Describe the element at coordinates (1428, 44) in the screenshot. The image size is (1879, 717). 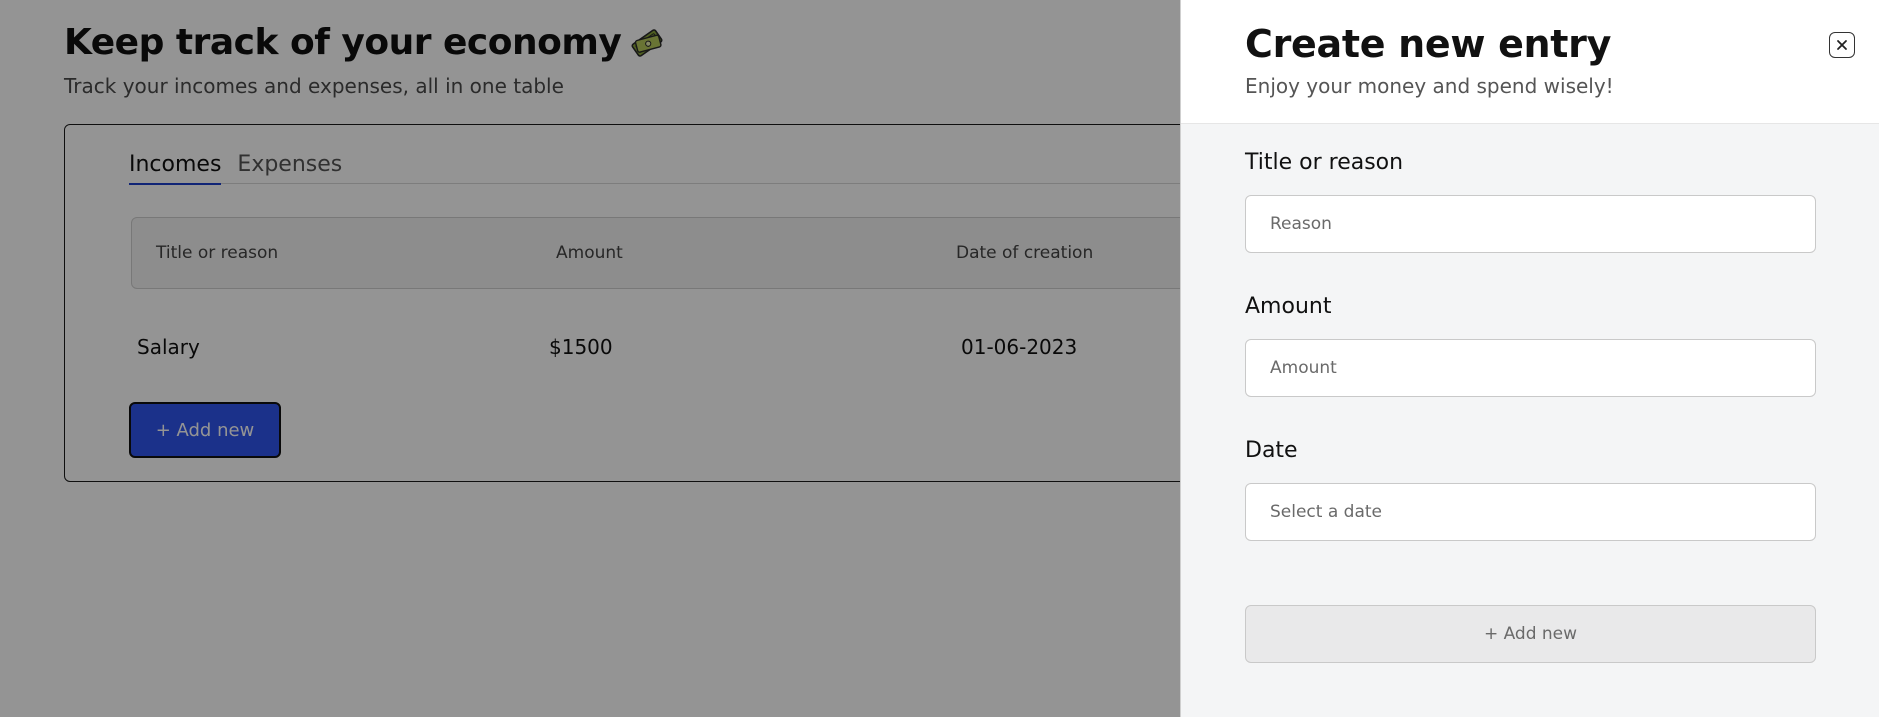
I see `drawer-title: Create new entry` at that location.